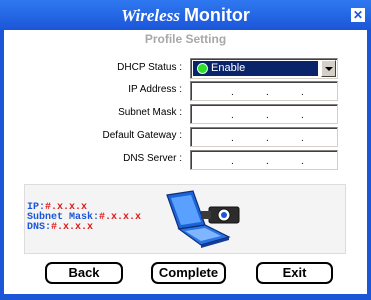 This screenshot has width=371, height=300. What do you see at coordinates (149, 67) in the screenshot?
I see `dhcp-label: DHCP Status :` at bounding box center [149, 67].